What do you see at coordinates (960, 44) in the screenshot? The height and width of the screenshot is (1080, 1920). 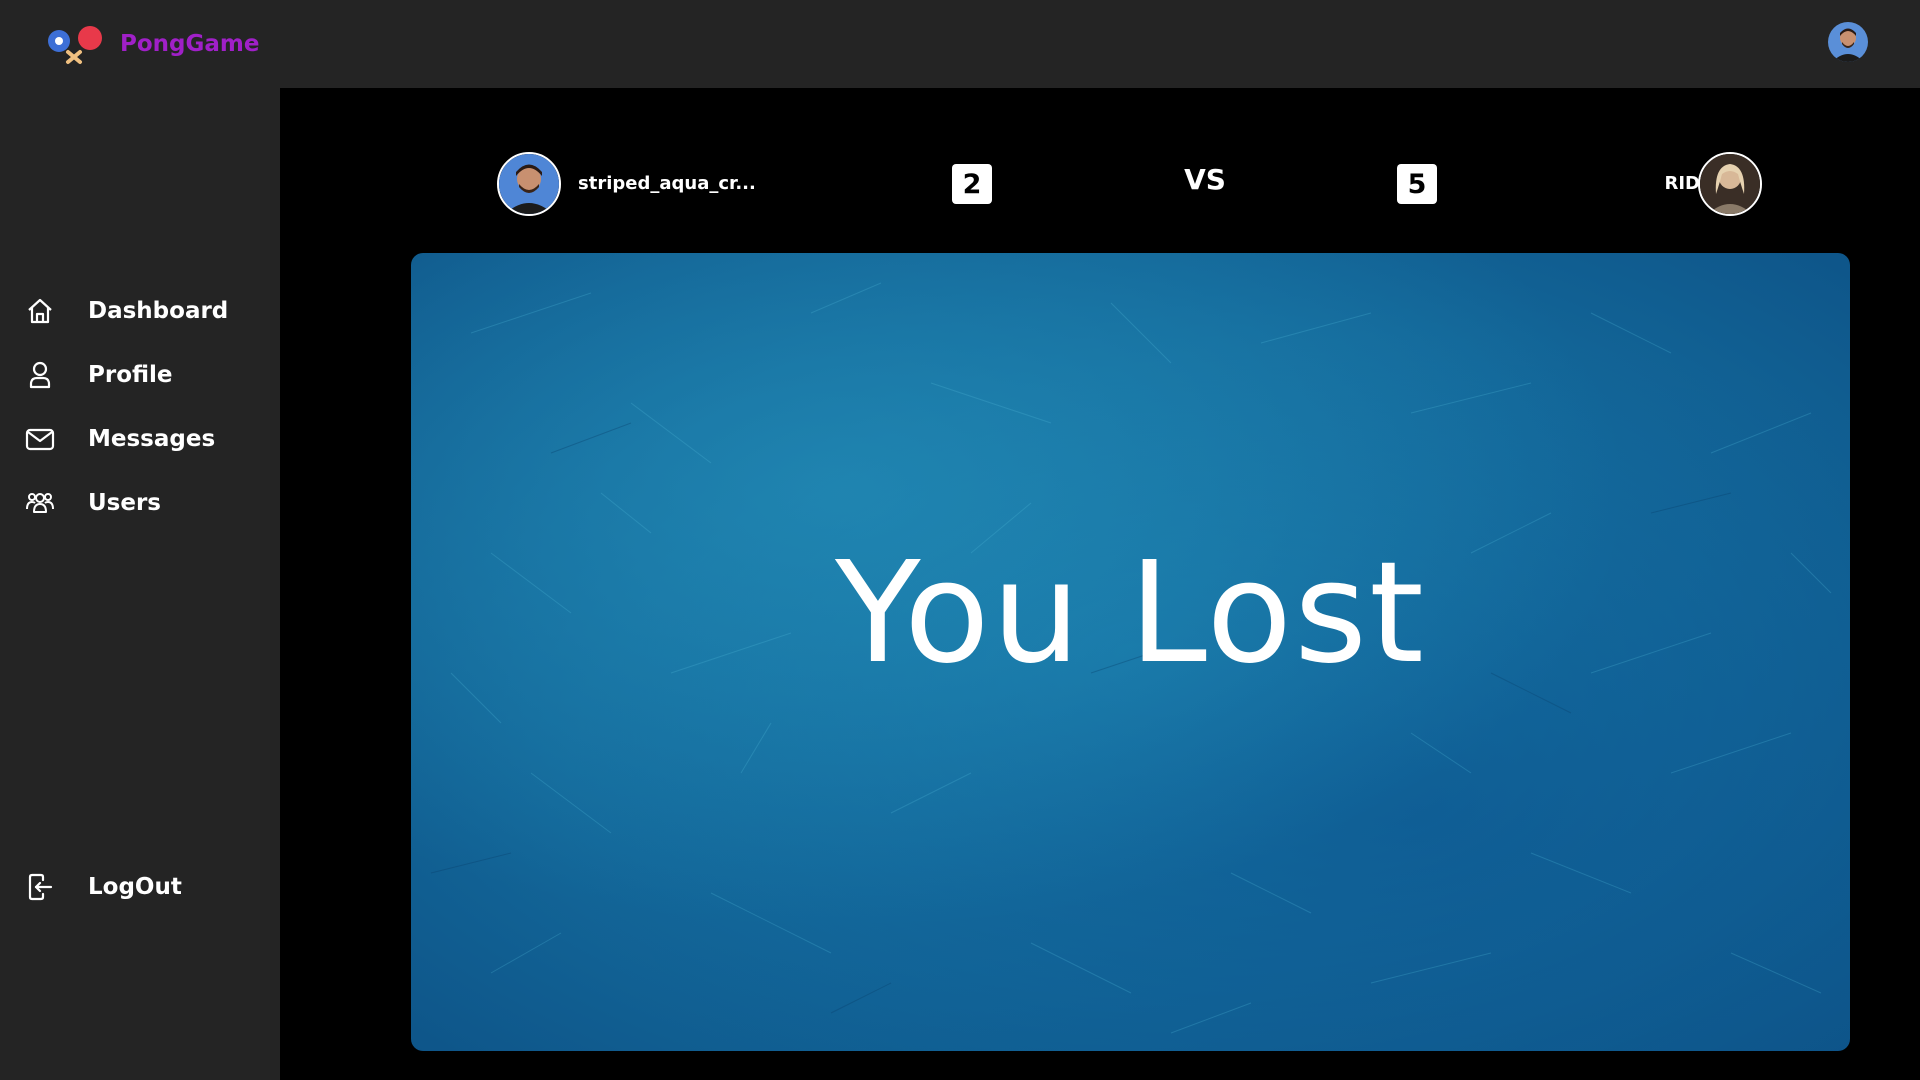 I see `top-header: PongGame` at bounding box center [960, 44].